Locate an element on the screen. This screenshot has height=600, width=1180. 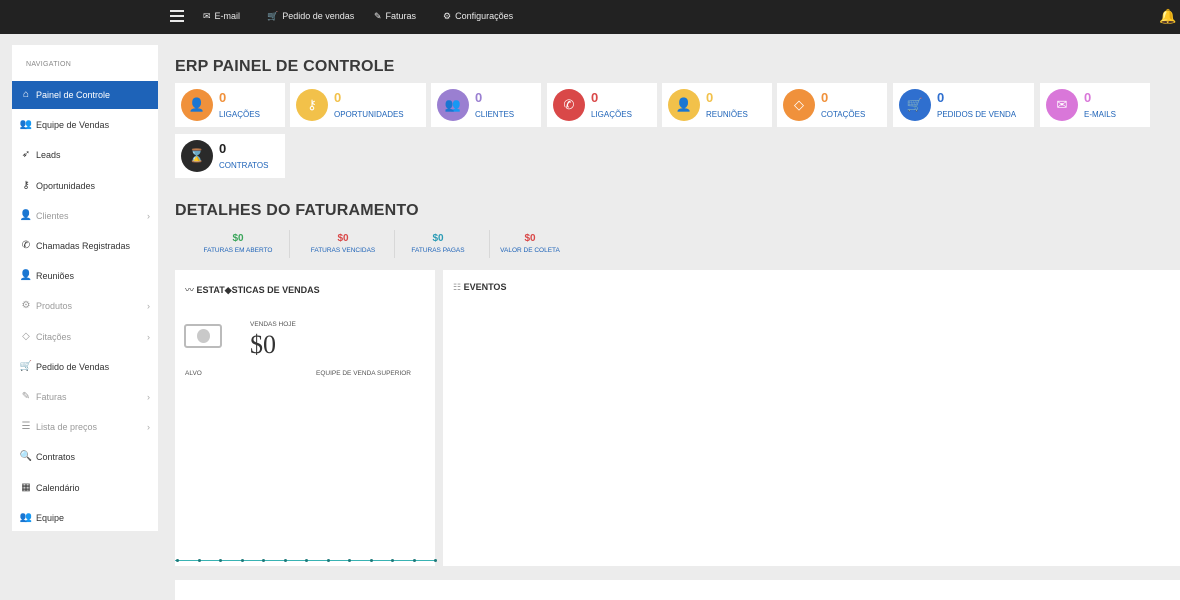
sidebar-item-label: Clientes is located at coordinates (52, 215).